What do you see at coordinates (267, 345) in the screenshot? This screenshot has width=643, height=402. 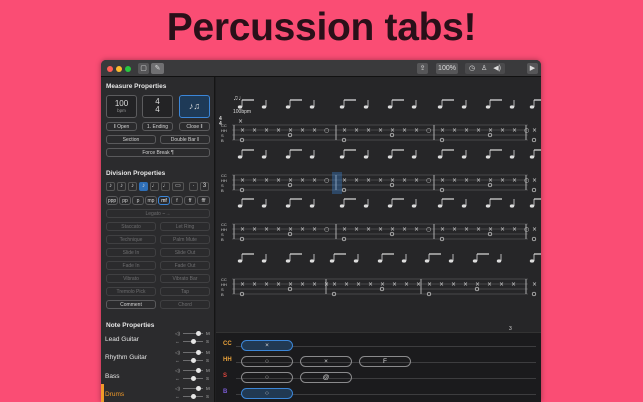 I see `pad-note-cc-1: ×` at bounding box center [267, 345].